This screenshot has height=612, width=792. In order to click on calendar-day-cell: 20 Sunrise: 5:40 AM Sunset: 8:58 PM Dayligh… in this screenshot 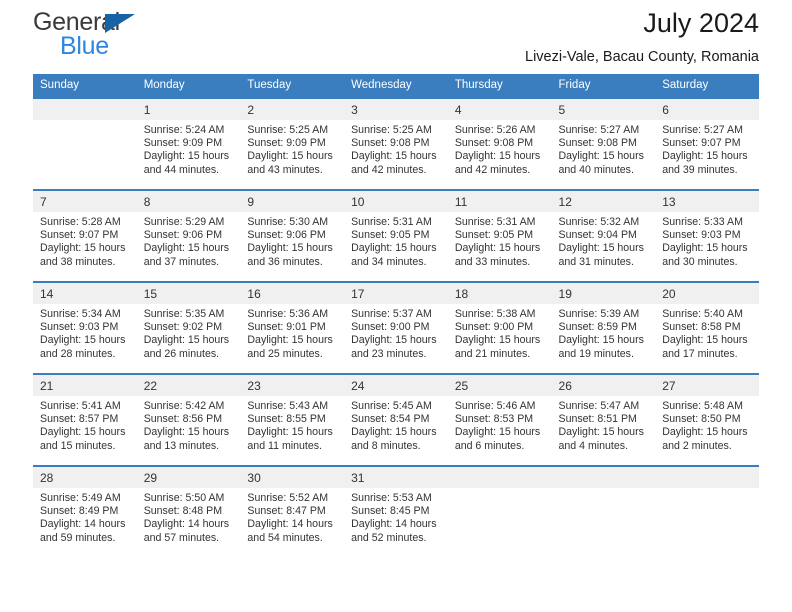, I will do `click(707, 327)`.